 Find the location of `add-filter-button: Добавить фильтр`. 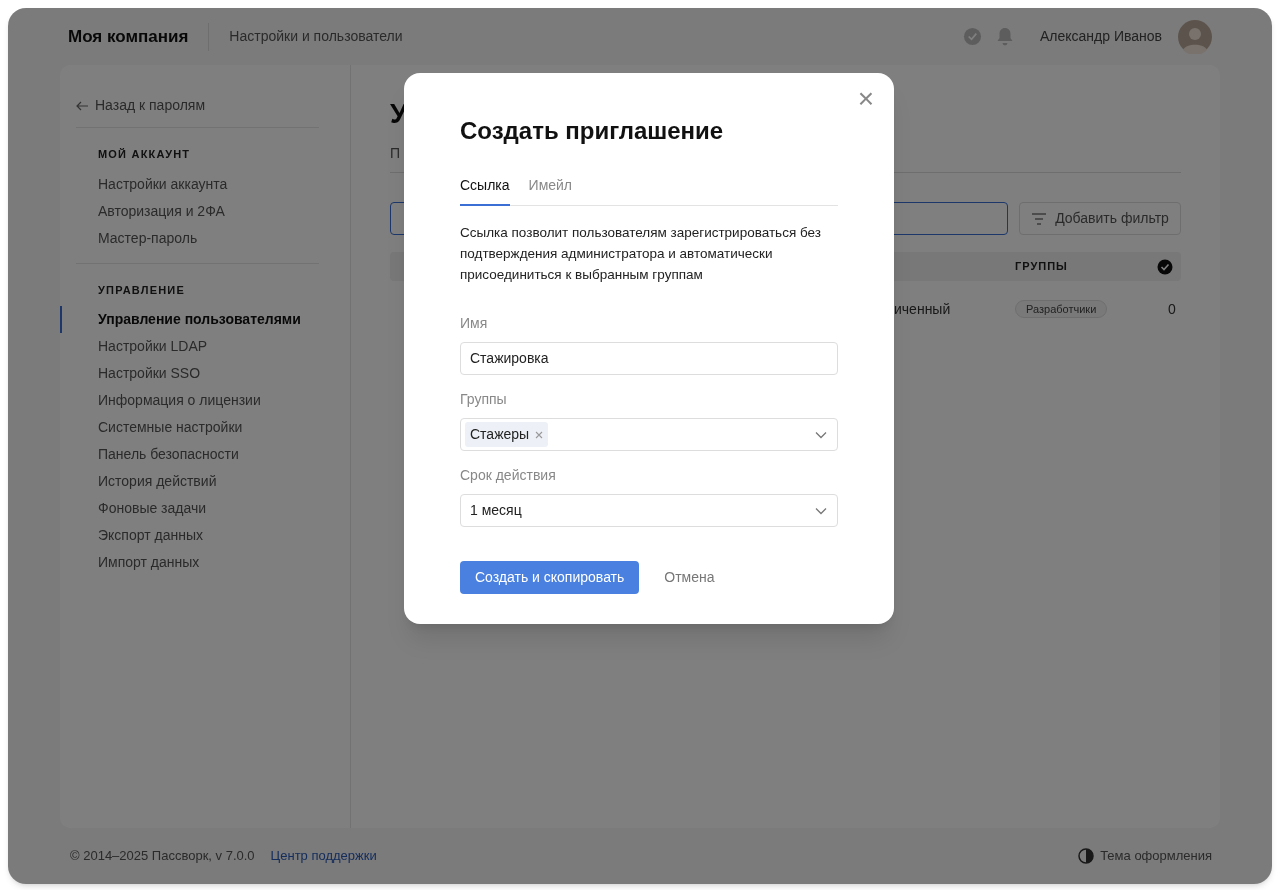

add-filter-button: Добавить фильтр is located at coordinates (1100, 218).